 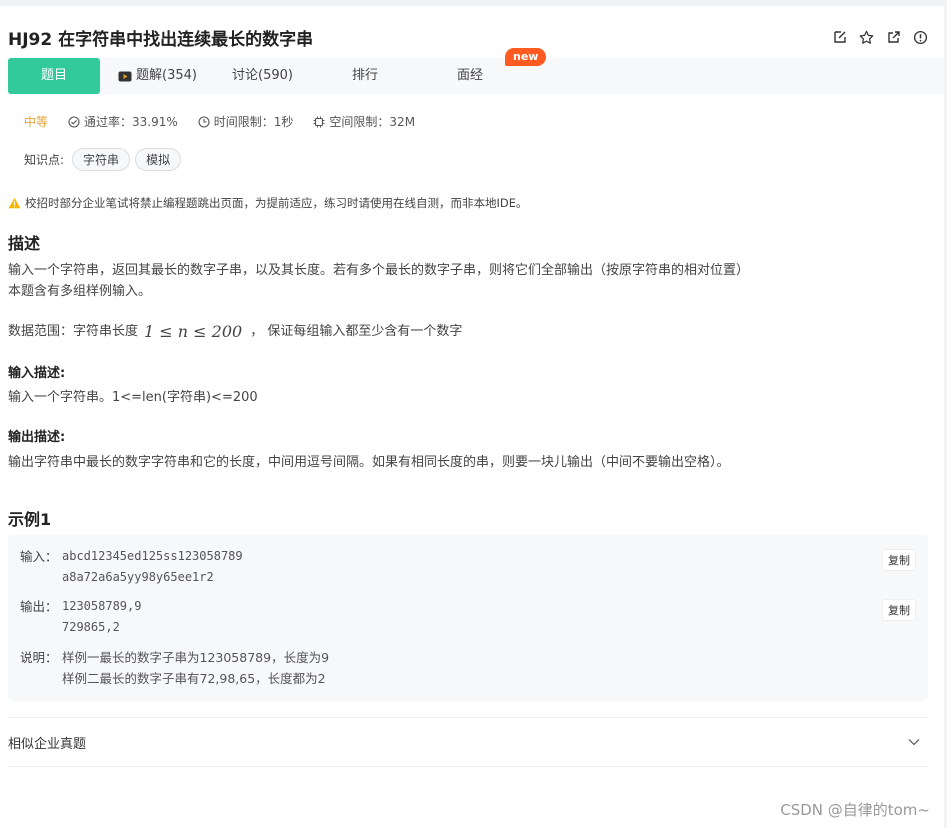 What do you see at coordinates (166, 75) in the screenshot?
I see `tab-solutions-label: 题解(354)` at bounding box center [166, 75].